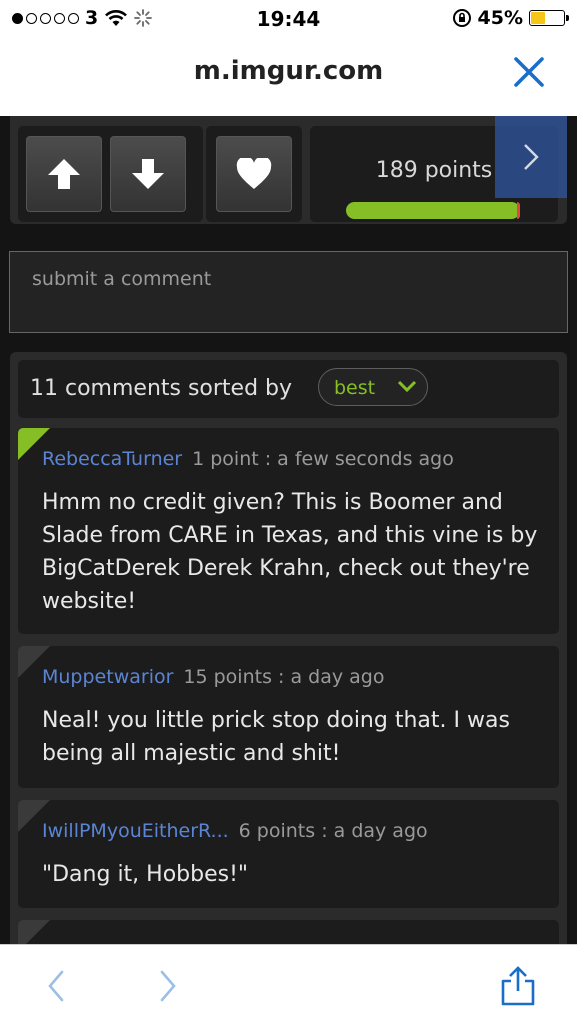 This screenshot has width=577, height=1024. I want to click on comment-username: RebeccaTurner, so click(112, 459).